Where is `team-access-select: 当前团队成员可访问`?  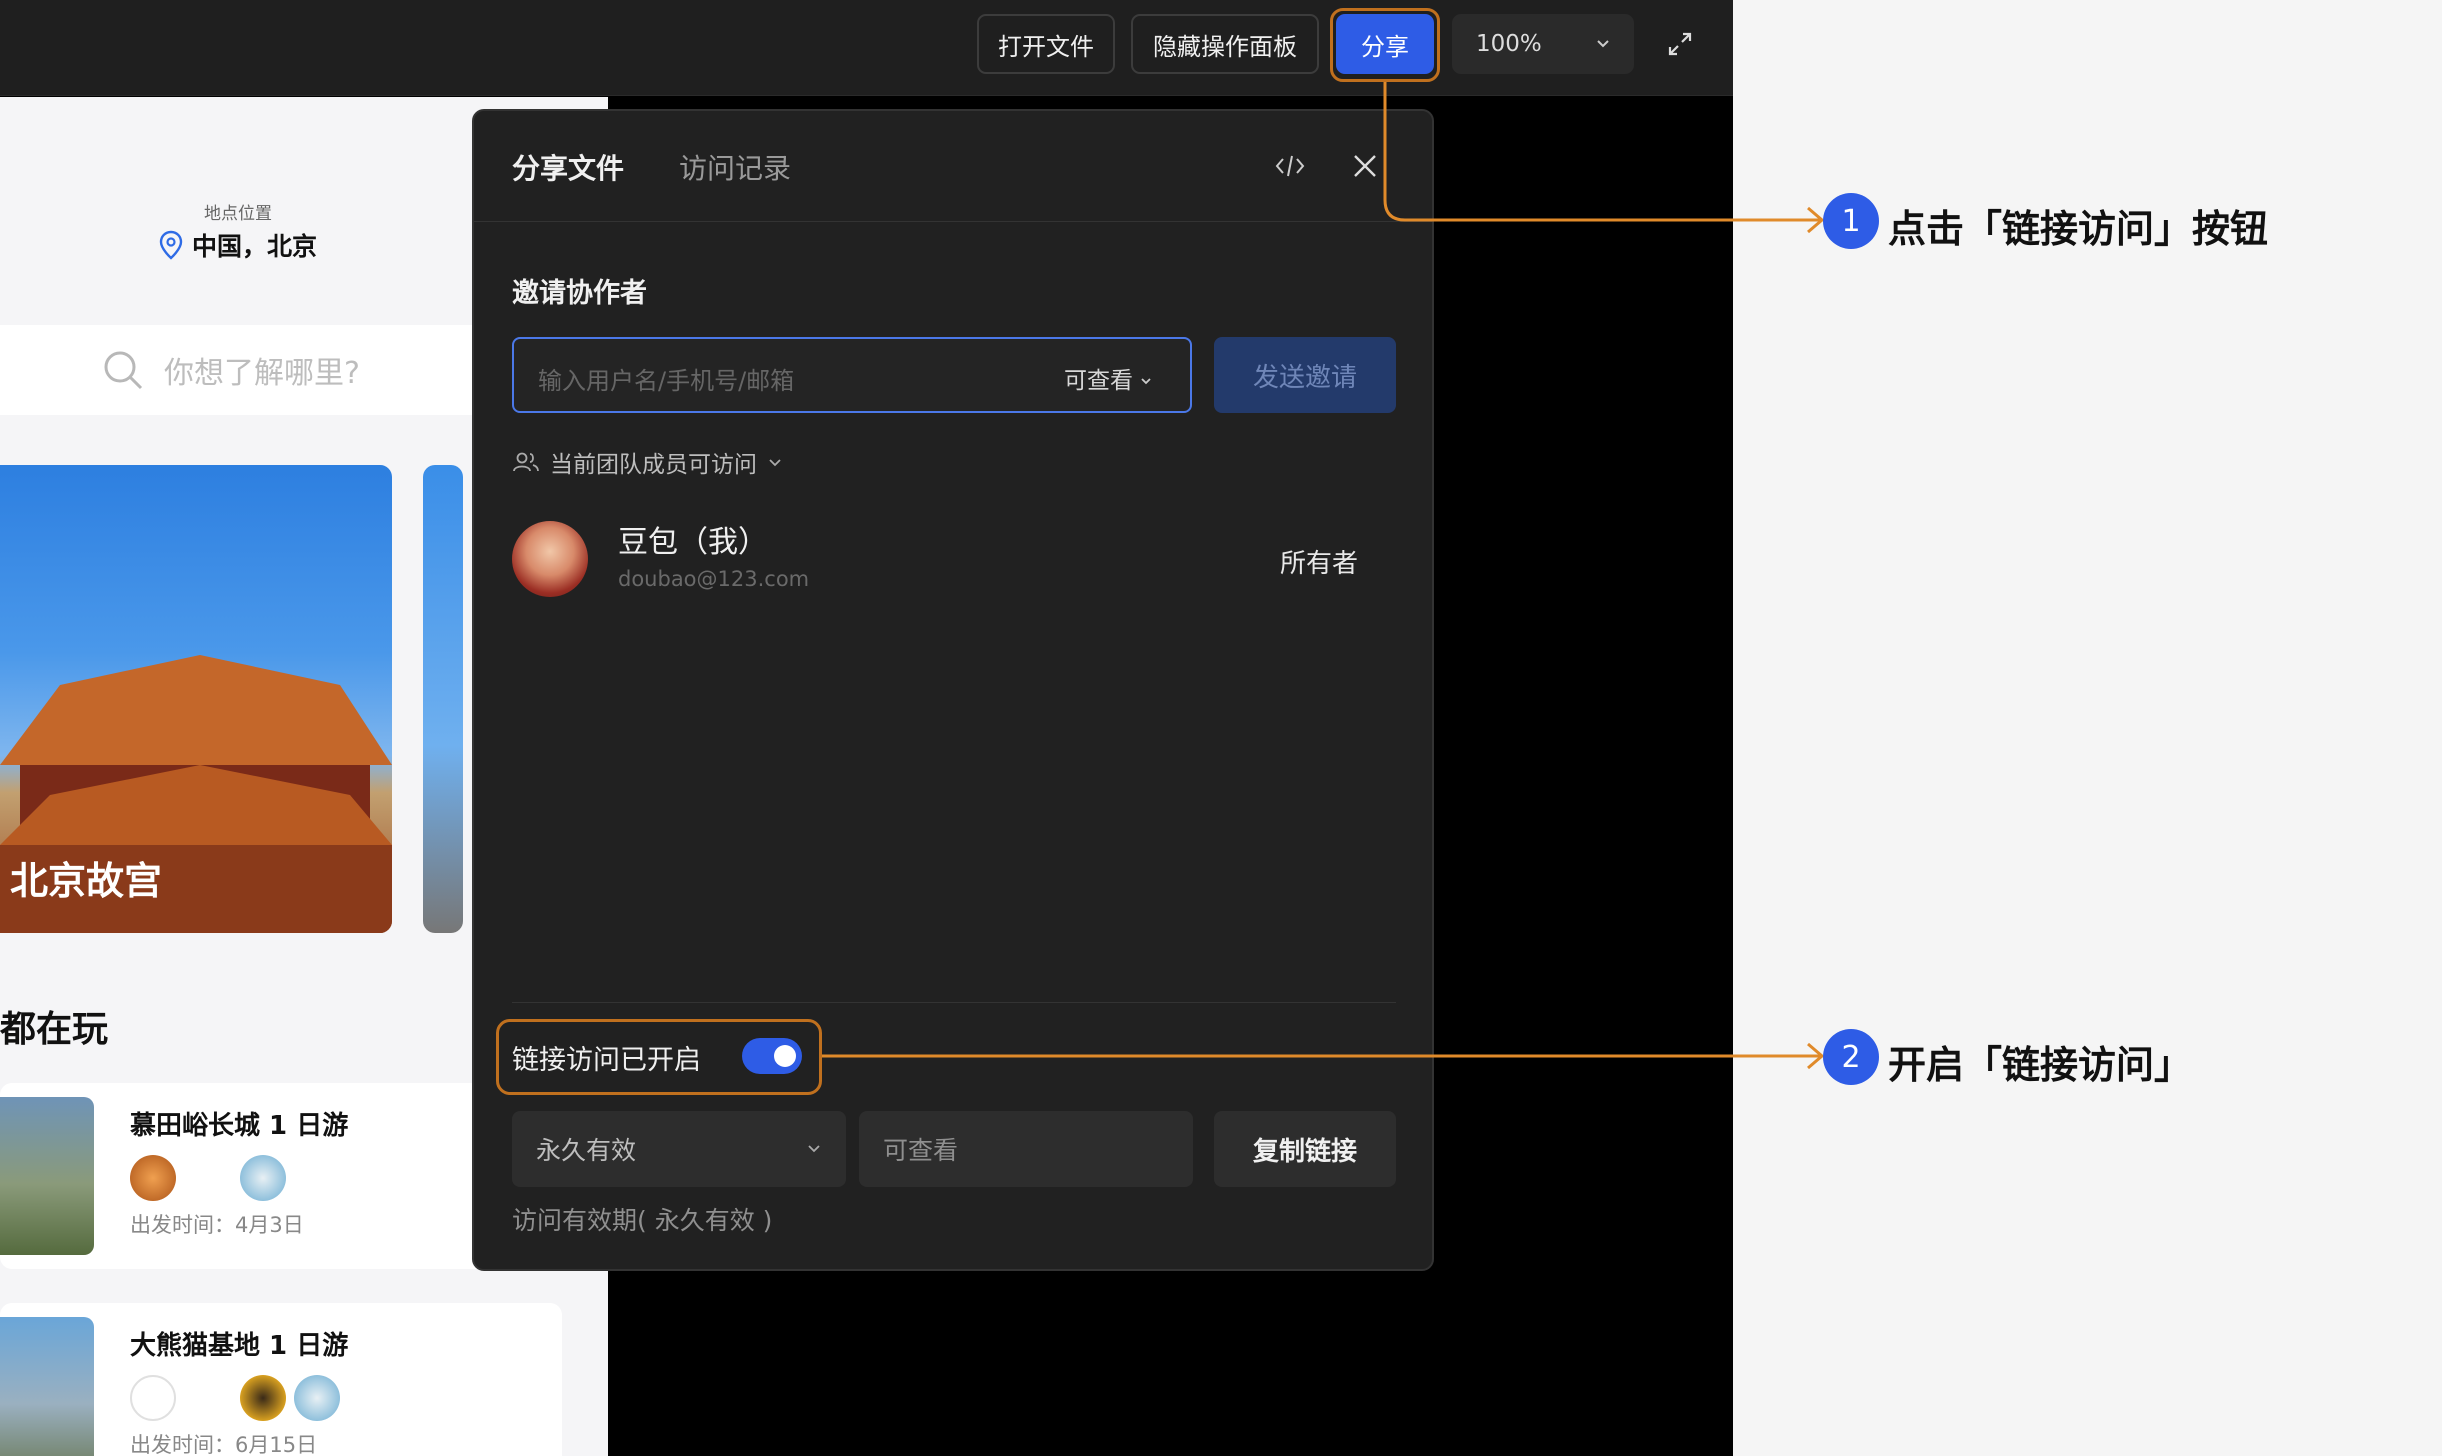
team-access-select: 当前团队成员可访问 is located at coordinates (647, 462).